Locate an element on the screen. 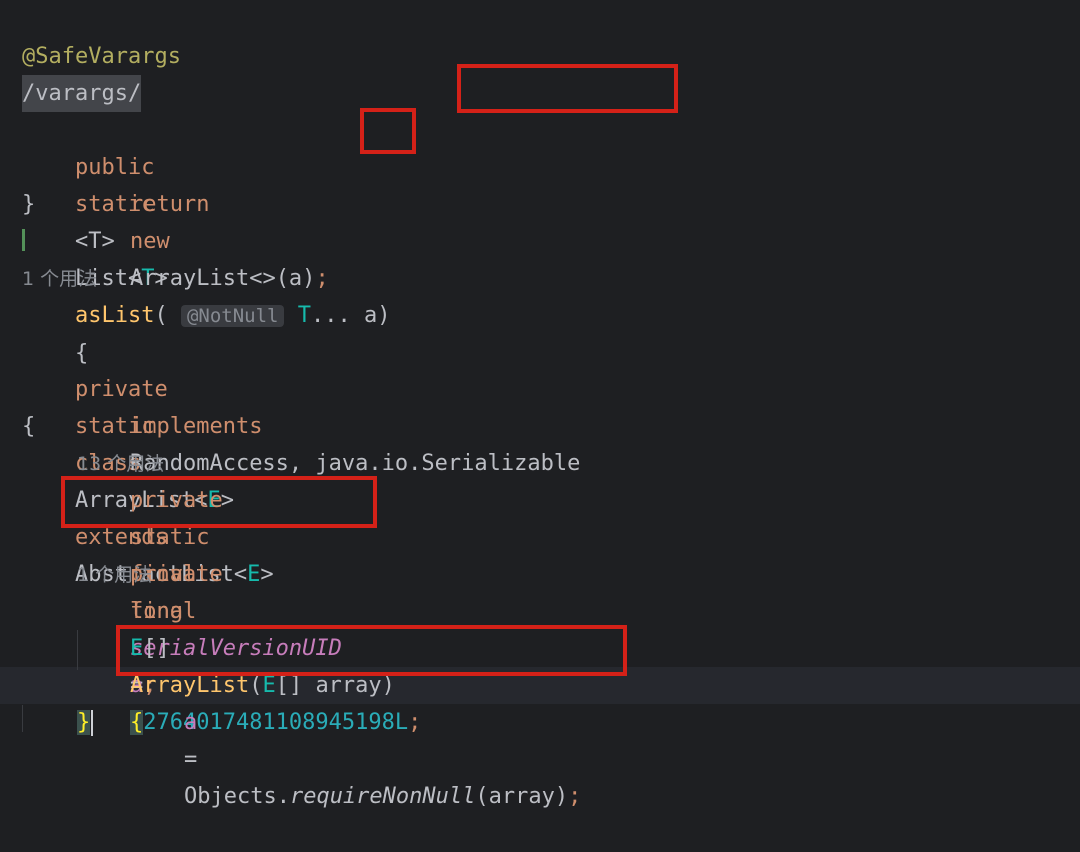 The height and width of the screenshot is (852, 1080). highlight-box-notnull-param is located at coordinates (567, 88).